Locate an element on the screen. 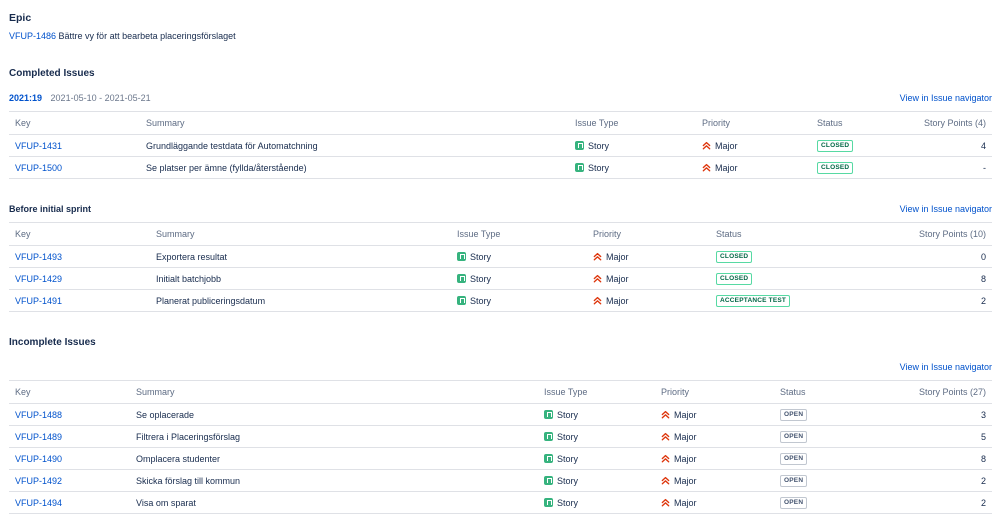  epic-heading: Epic is located at coordinates (20, 18).